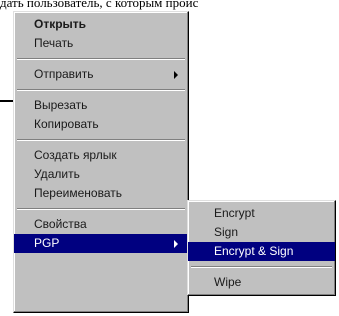 The height and width of the screenshot is (316, 339). I want to click on menu-item-create-shortcut: Создать ярлык, so click(101, 155).